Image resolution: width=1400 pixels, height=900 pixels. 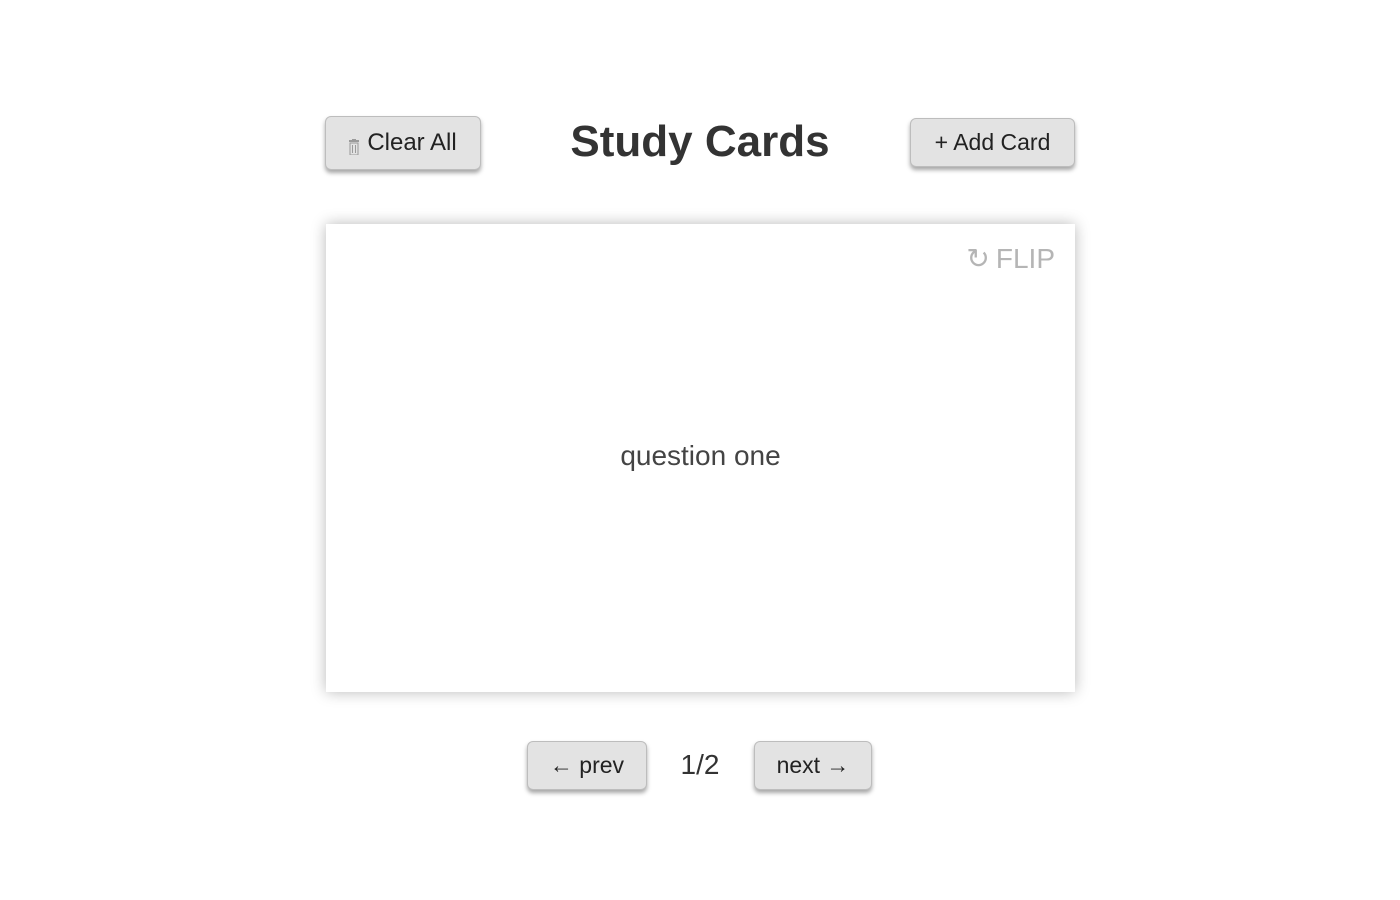 I want to click on flip-label: FLIP, so click(x=1025, y=258).